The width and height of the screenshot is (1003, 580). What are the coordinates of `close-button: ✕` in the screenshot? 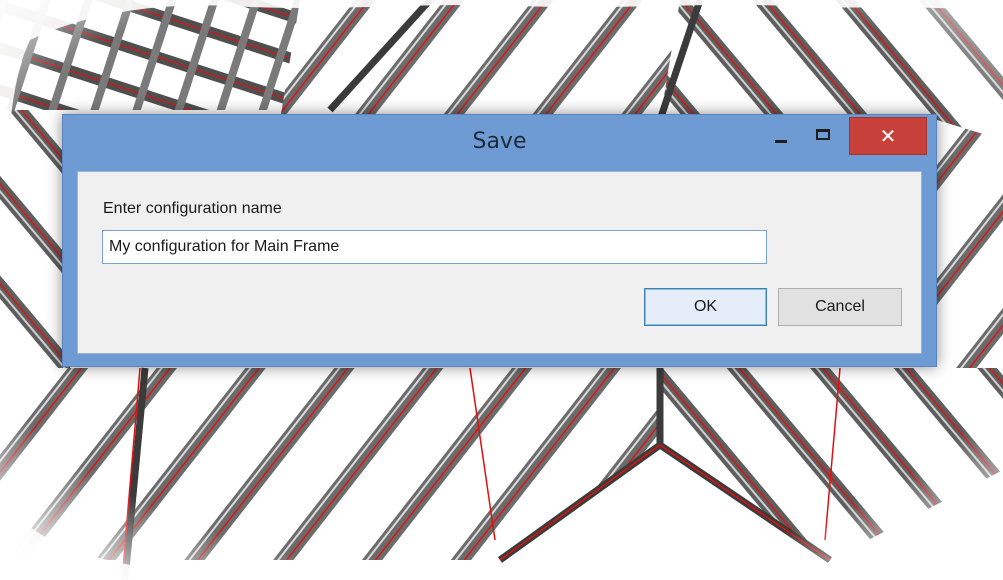 It's located at (888, 136).